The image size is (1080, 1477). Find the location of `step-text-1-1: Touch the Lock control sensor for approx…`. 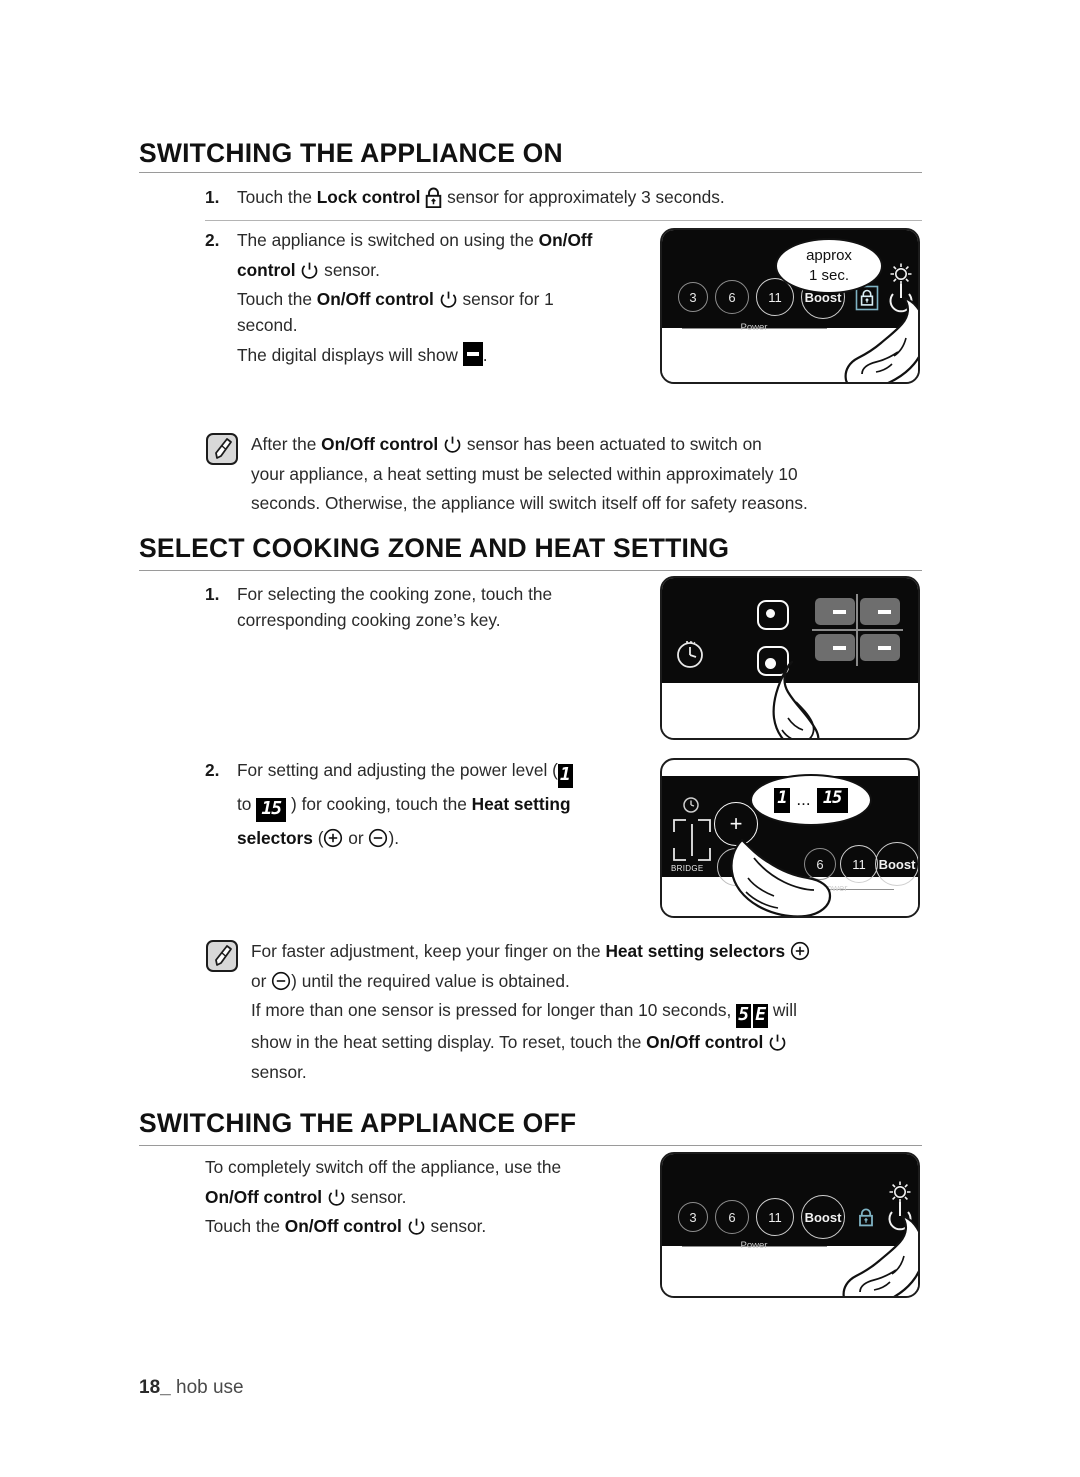

step-text-1-1: Touch the Lock control sensor for approx… is located at coordinates (582, 198).